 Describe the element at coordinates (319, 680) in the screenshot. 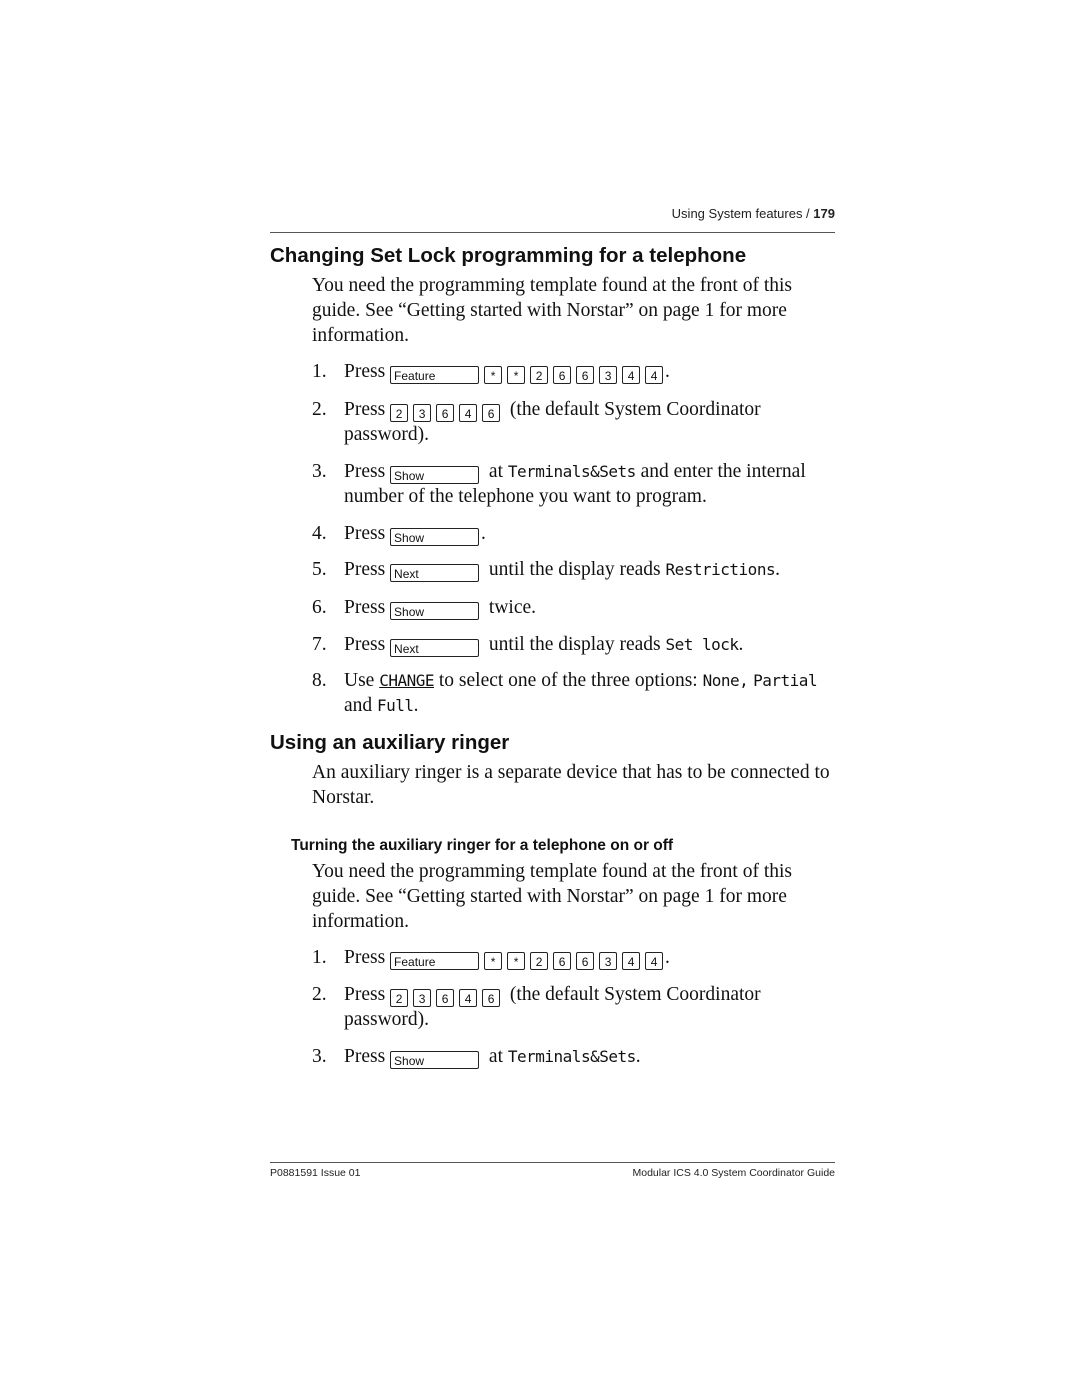

I see `step-number: 8.` at that location.